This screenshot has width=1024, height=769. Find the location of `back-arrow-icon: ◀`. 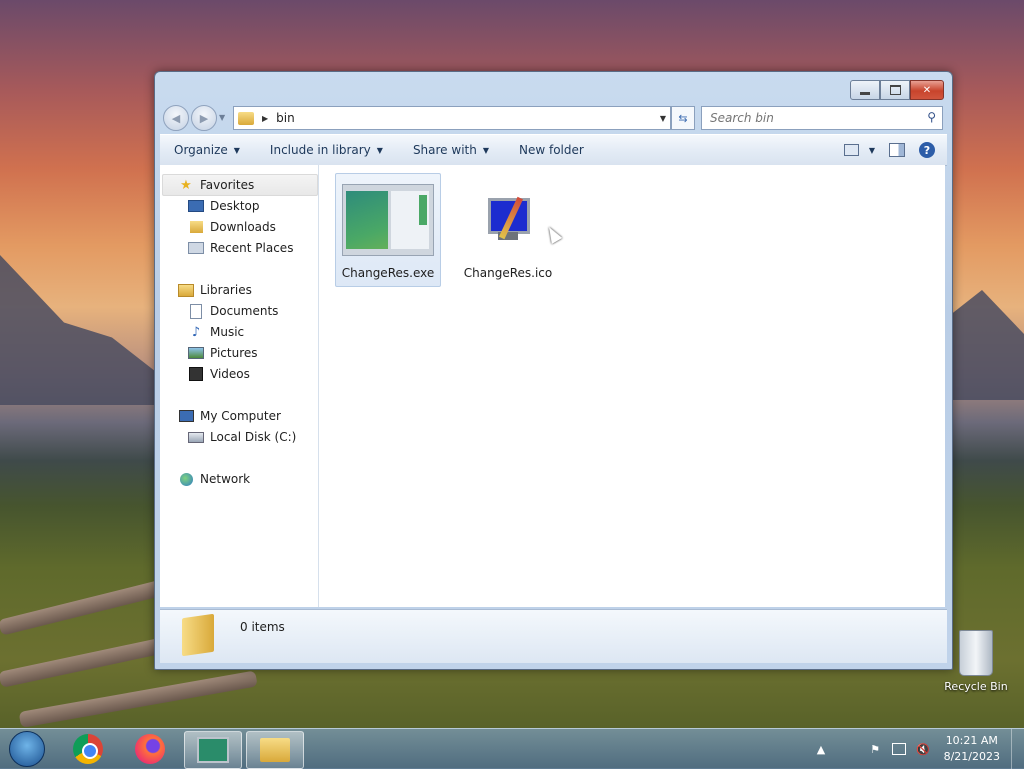

back-arrow-icon: ◀ is located at coordinates (176, 118).